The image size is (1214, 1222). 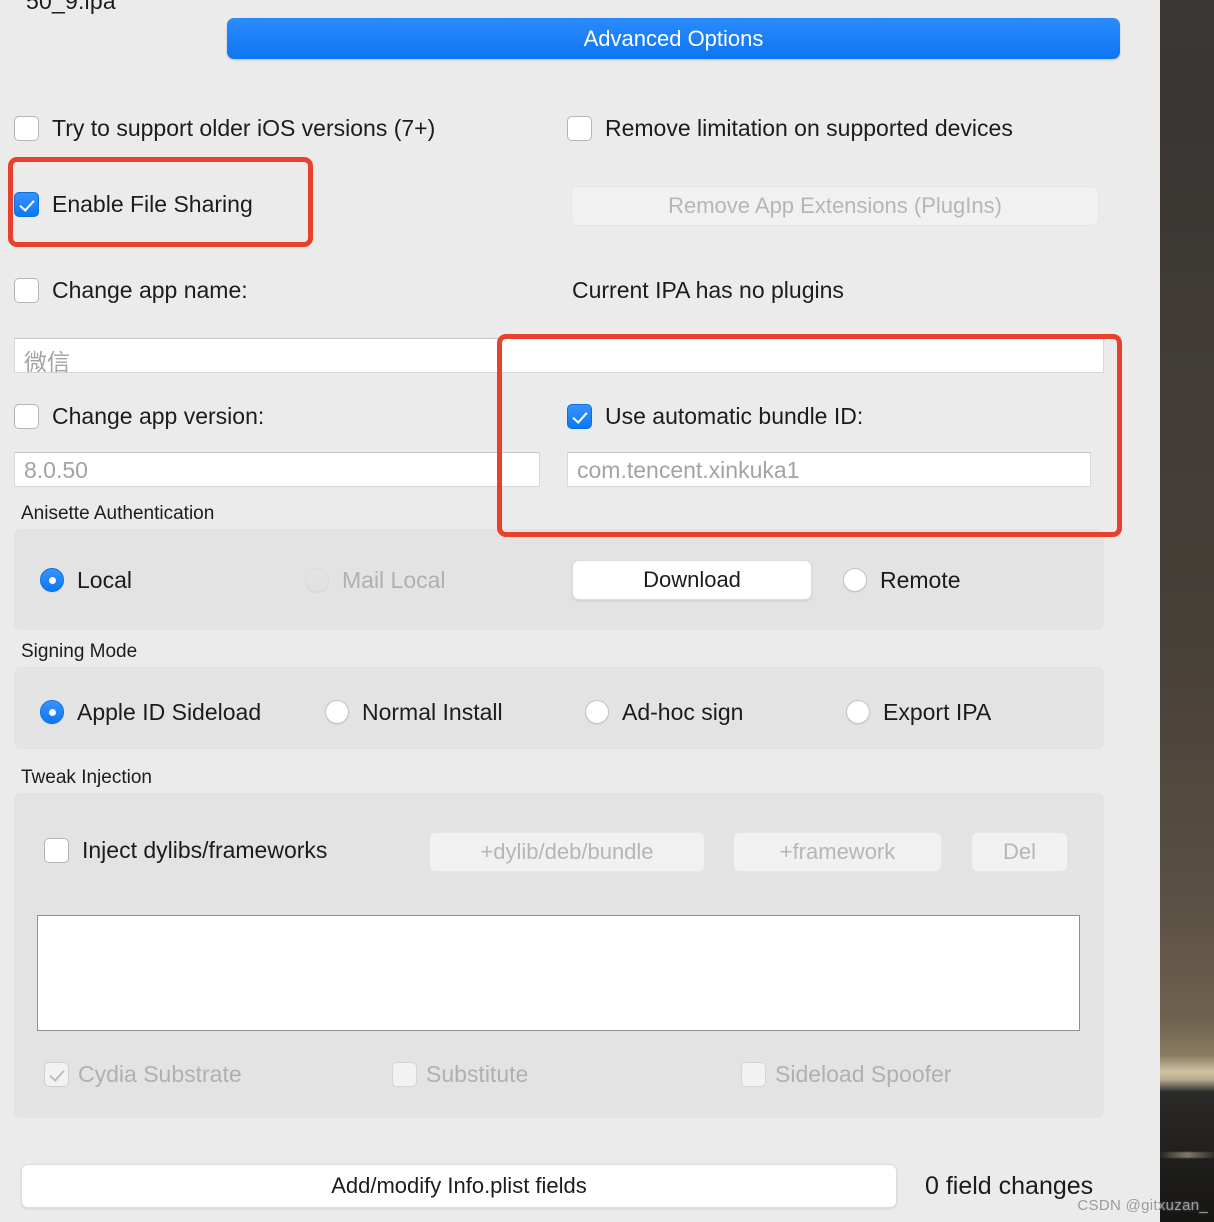 I want to click on radio-row-ad-hoc-sign: Ad-hoc sign, so click(x=664, y=712).